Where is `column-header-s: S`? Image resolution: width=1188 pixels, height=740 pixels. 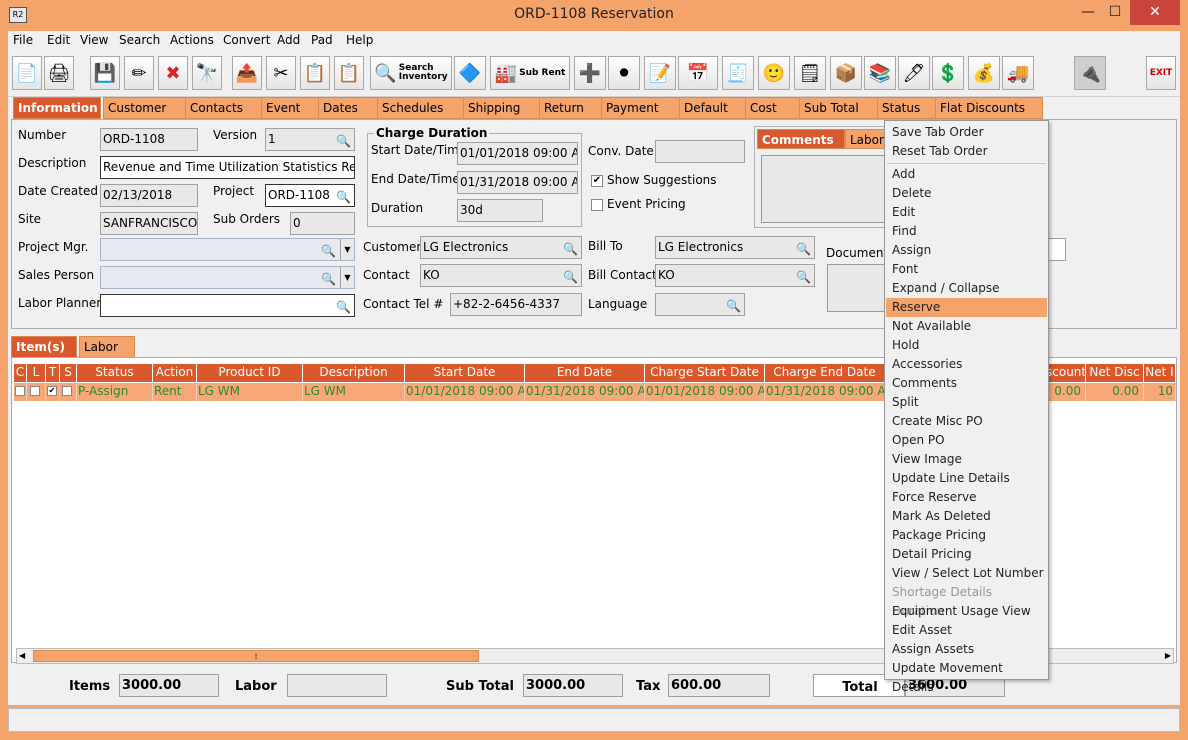
column-header-s: S is located at coordinates (68, 373).